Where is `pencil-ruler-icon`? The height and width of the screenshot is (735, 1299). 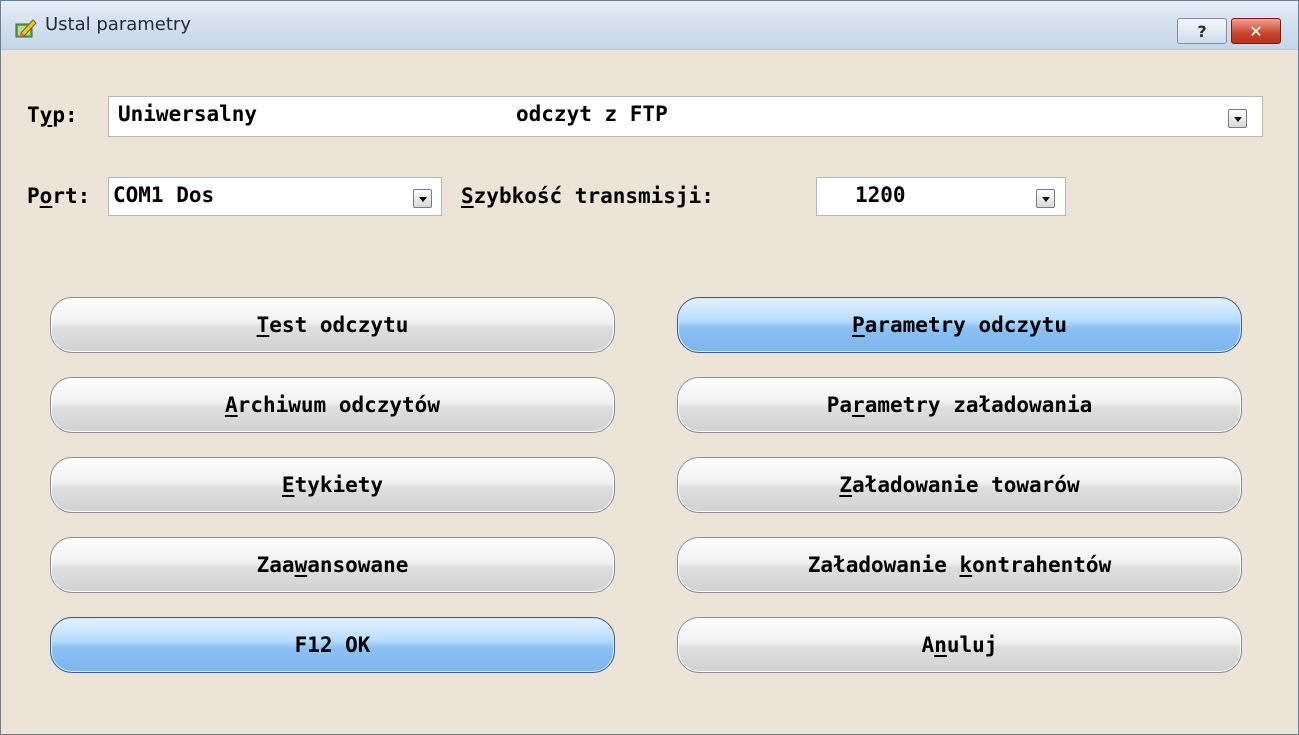 pencil-ruler-icon is located at coordinates (26, 28).